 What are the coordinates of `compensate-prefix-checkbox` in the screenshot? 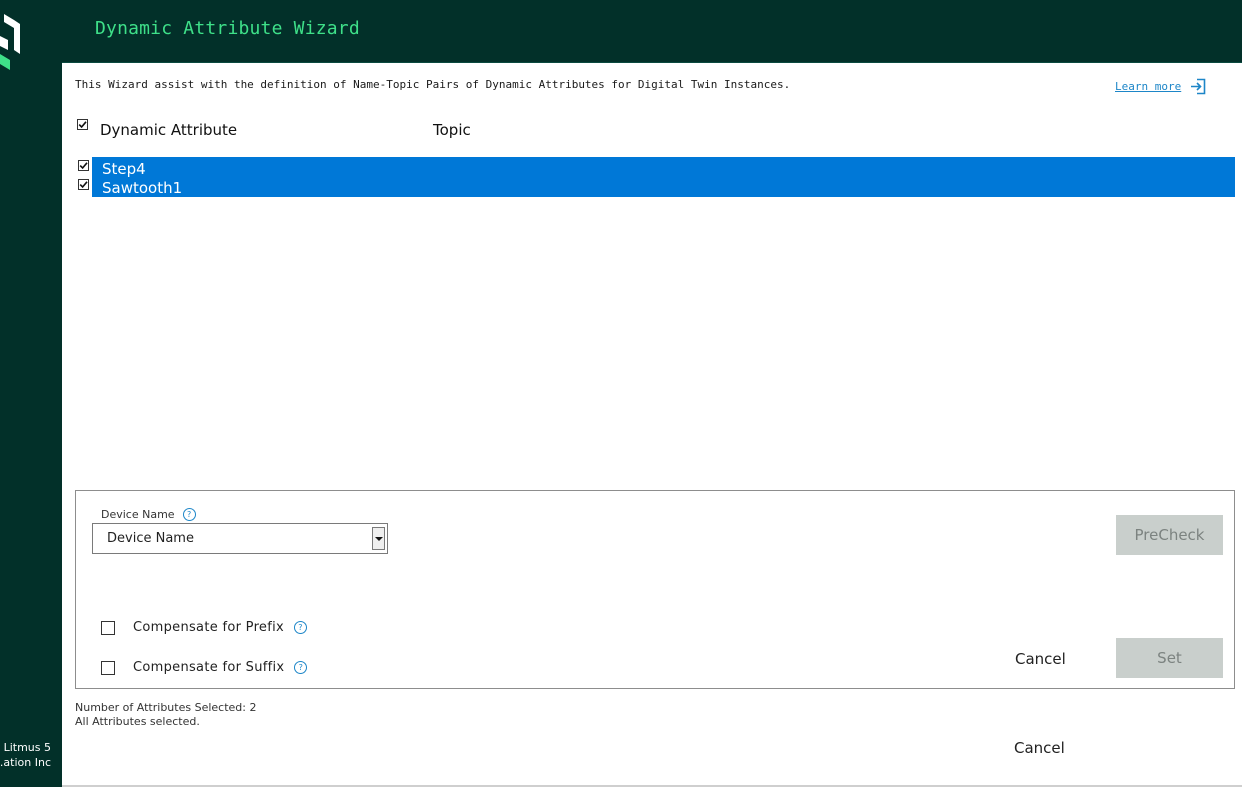 It's located at (108, 628).